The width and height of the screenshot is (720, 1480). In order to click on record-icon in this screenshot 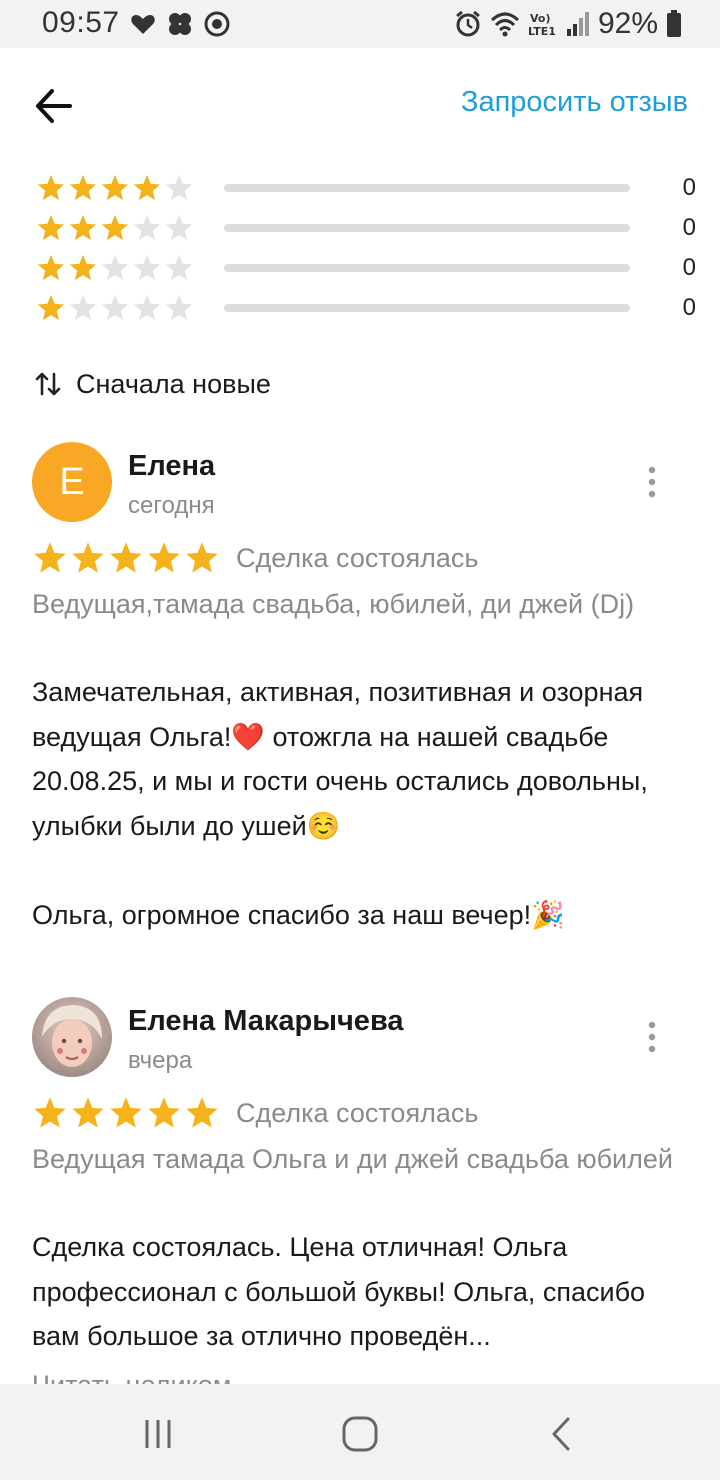, I will do `click(217, 24)`.